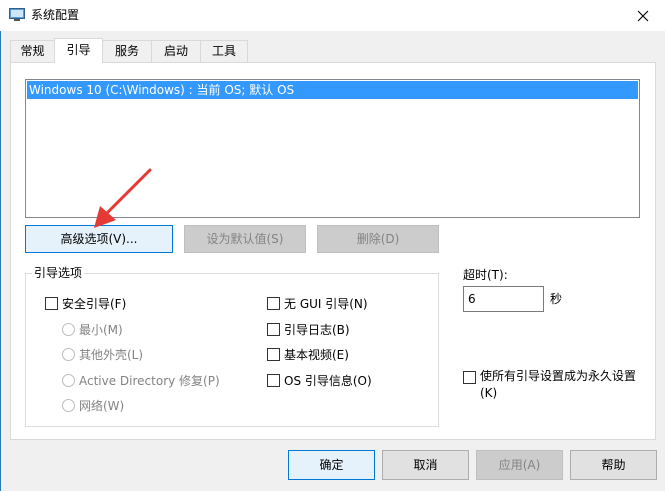 The image size is (665, 491). What do you see at coordinates (317, 330) in the screenshot?
I see `boot-log-label: 引导日志(B)` at bounding box center [317, 330].